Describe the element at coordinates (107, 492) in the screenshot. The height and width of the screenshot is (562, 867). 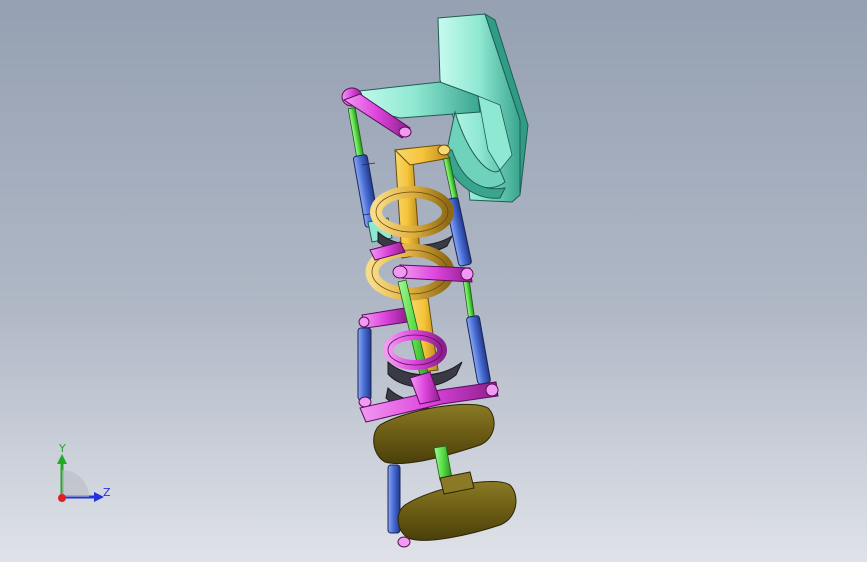
I see `z-axis-label: Z` at that location.